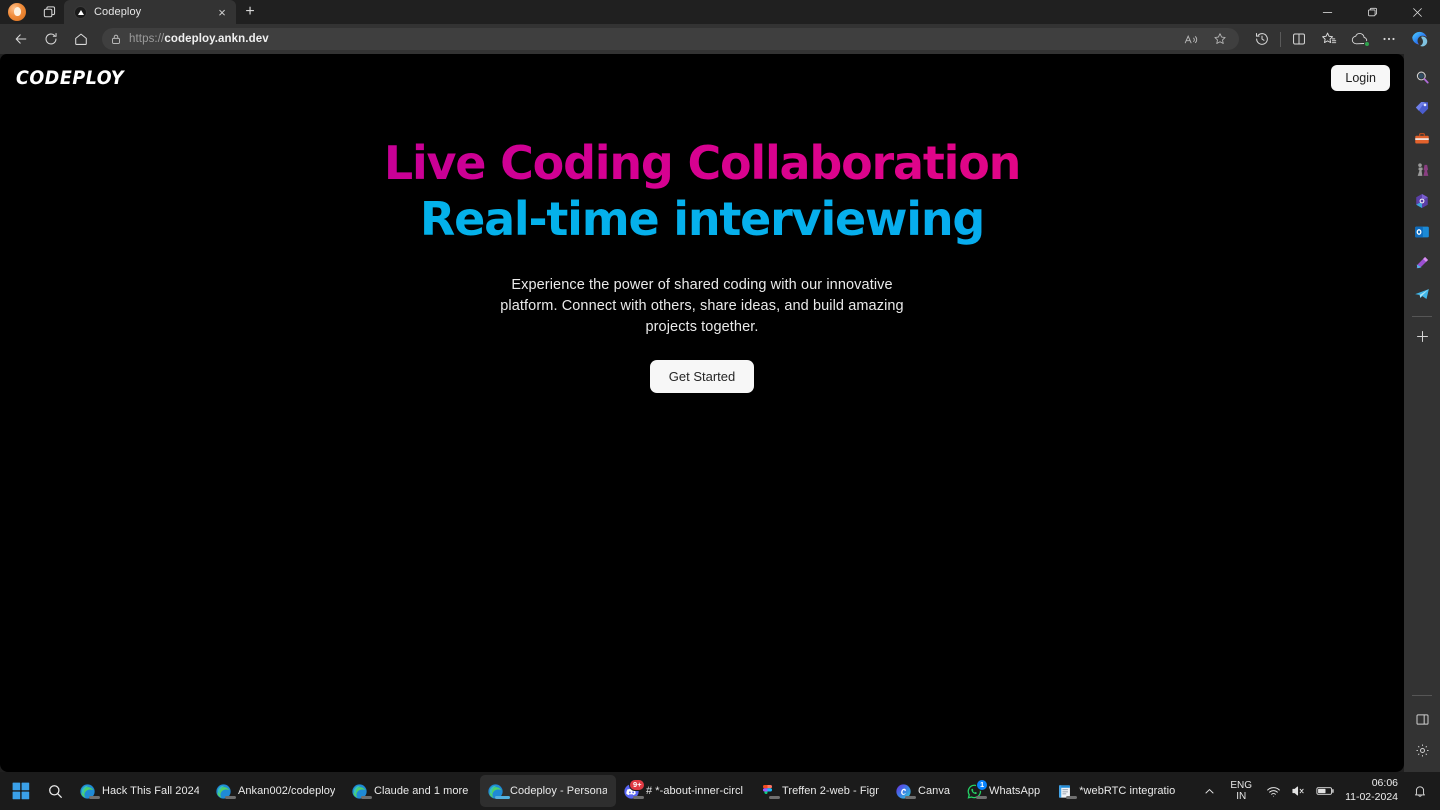  What do you see at coordinates (1273, 791) in the screenshot?
I see `wifi-icon` at bounding box center [1273, 791].